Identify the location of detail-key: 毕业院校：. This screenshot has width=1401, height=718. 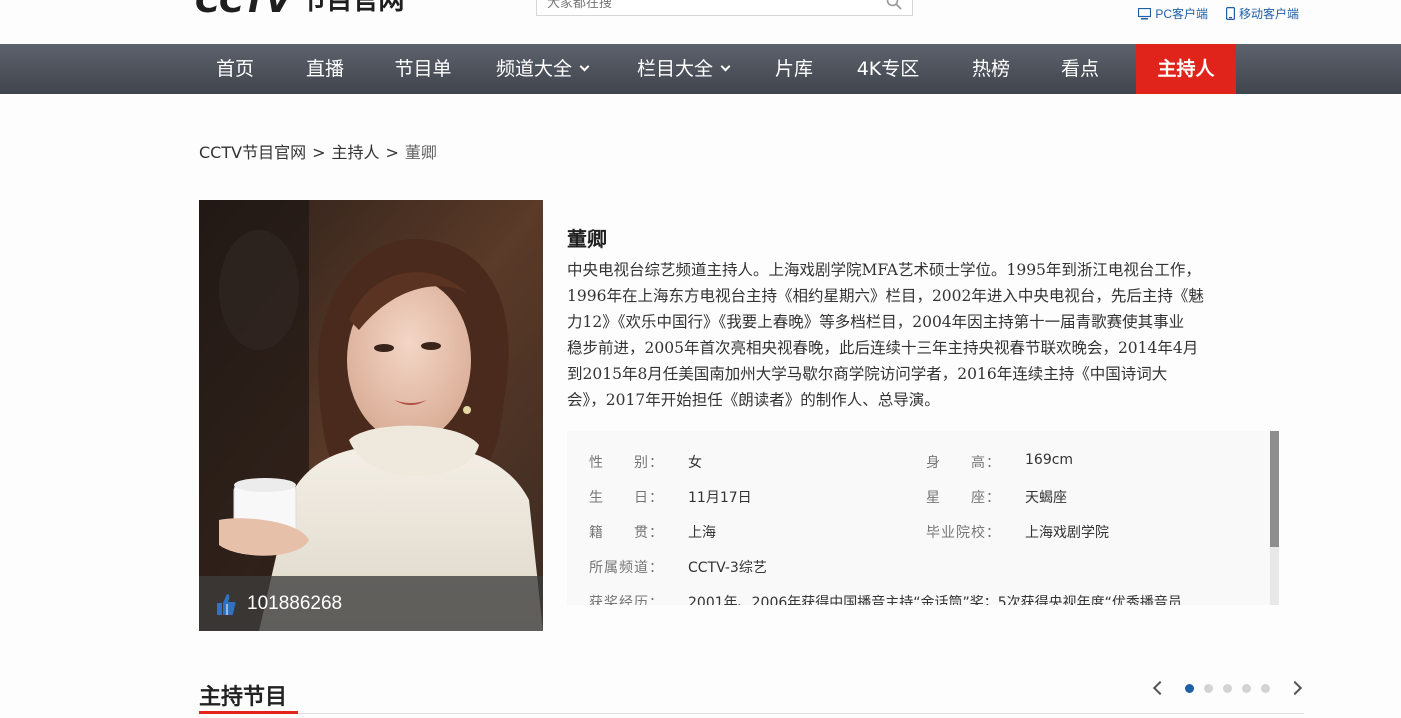
(963, 533).